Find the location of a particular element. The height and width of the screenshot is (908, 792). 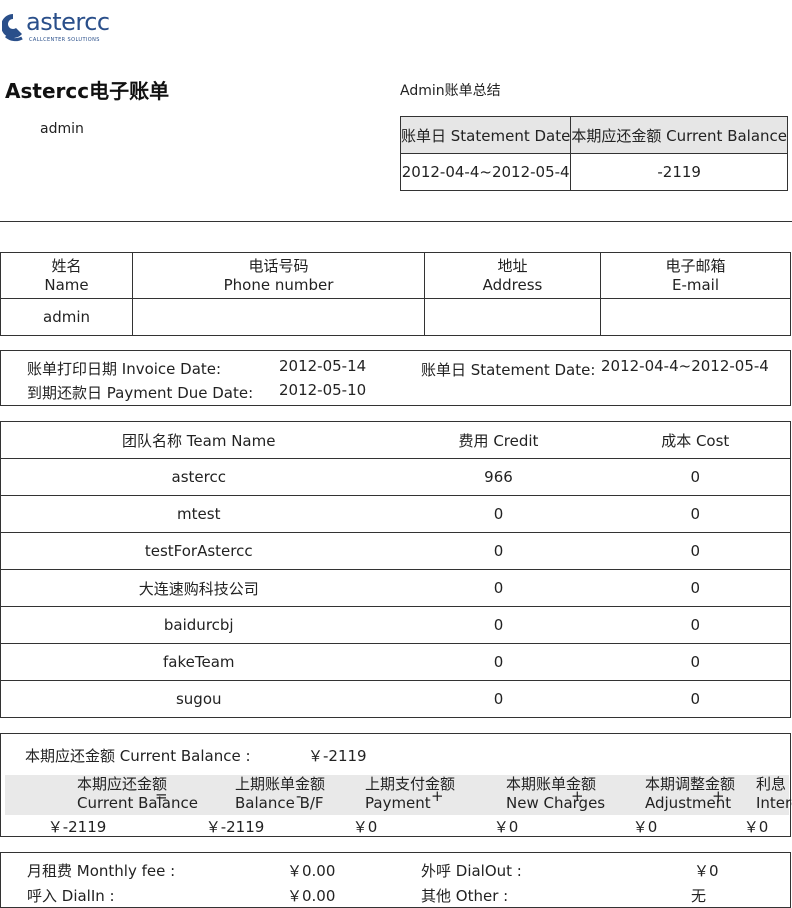

formula-operator: = is located at coordinates (161, 796).